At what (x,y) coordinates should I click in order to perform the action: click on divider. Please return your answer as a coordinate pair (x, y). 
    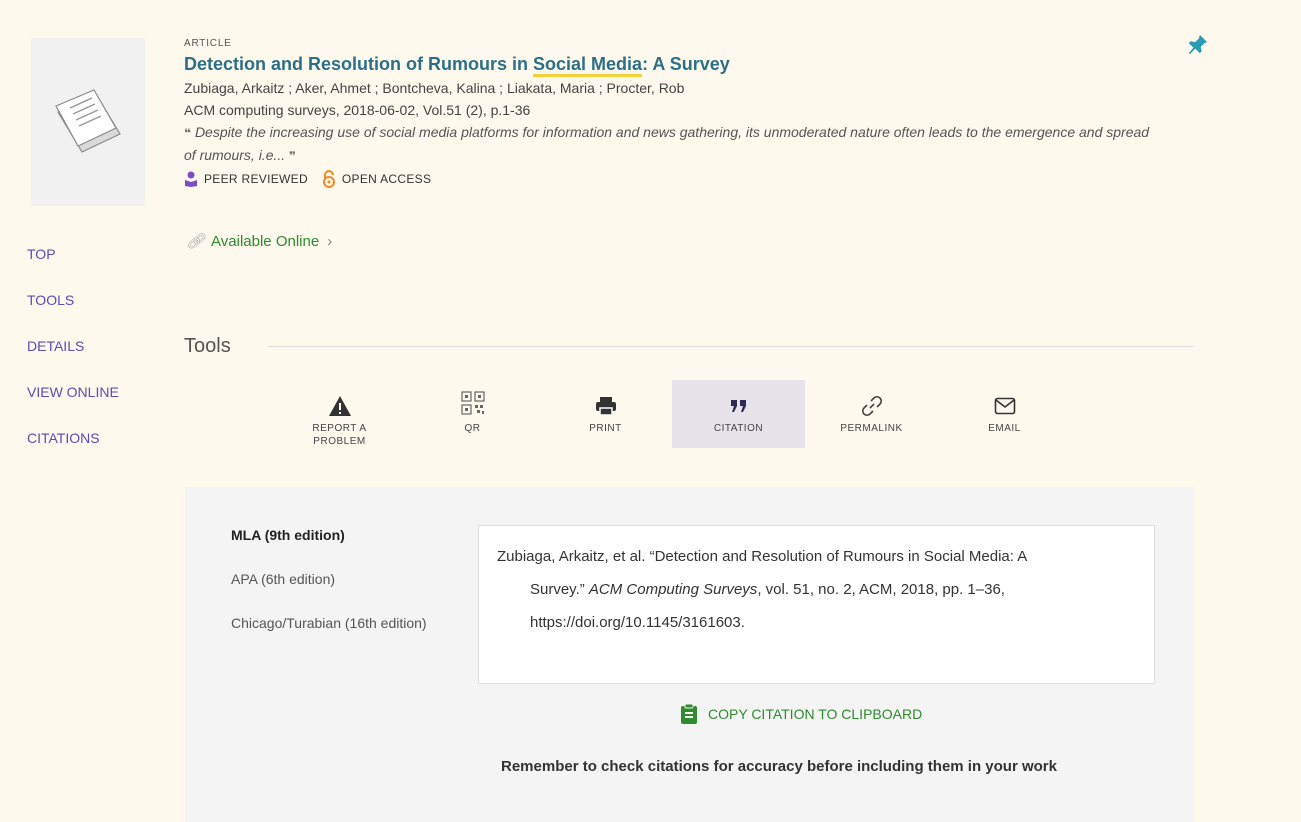
    Looking at the image, I should click on (731, 346).